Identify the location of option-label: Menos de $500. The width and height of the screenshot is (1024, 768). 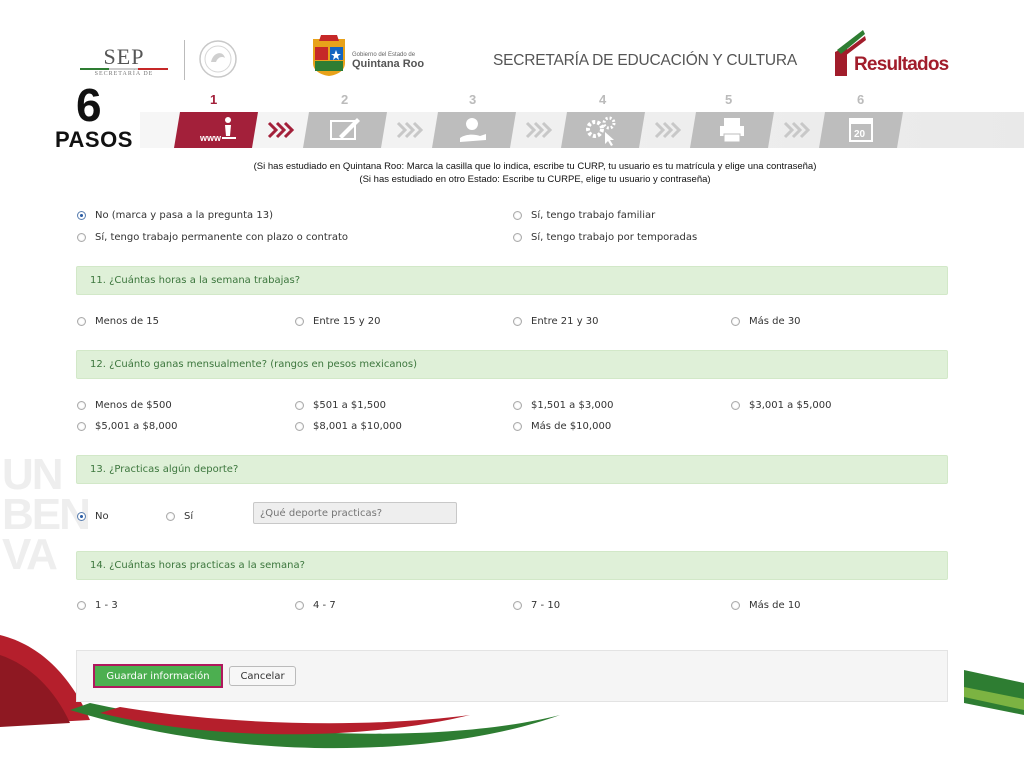
(133, 405).